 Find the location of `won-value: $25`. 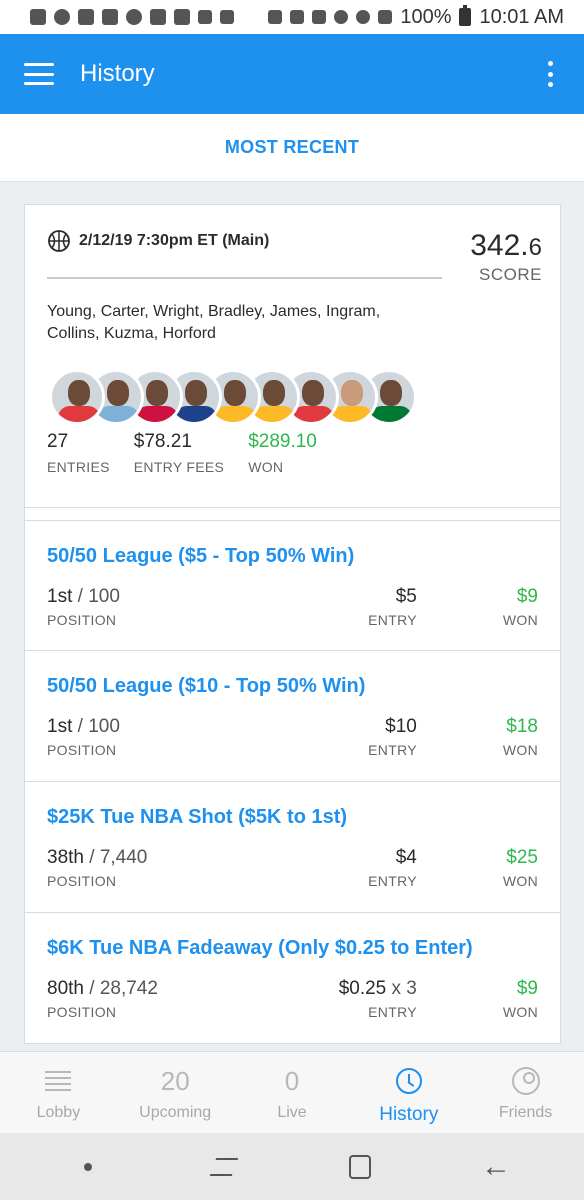

won-value: $25 is located at coordinates (522, 857).